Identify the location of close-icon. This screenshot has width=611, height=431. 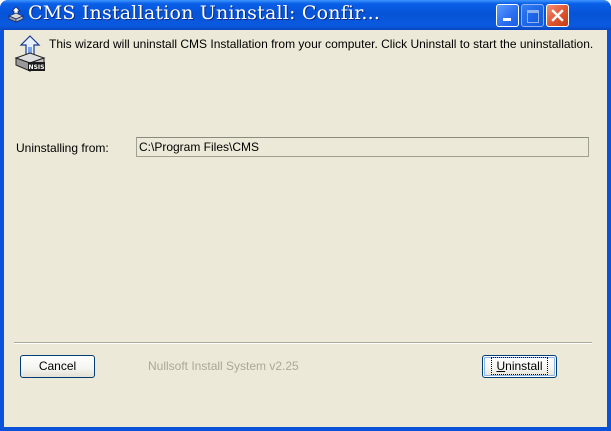
(557, 15).